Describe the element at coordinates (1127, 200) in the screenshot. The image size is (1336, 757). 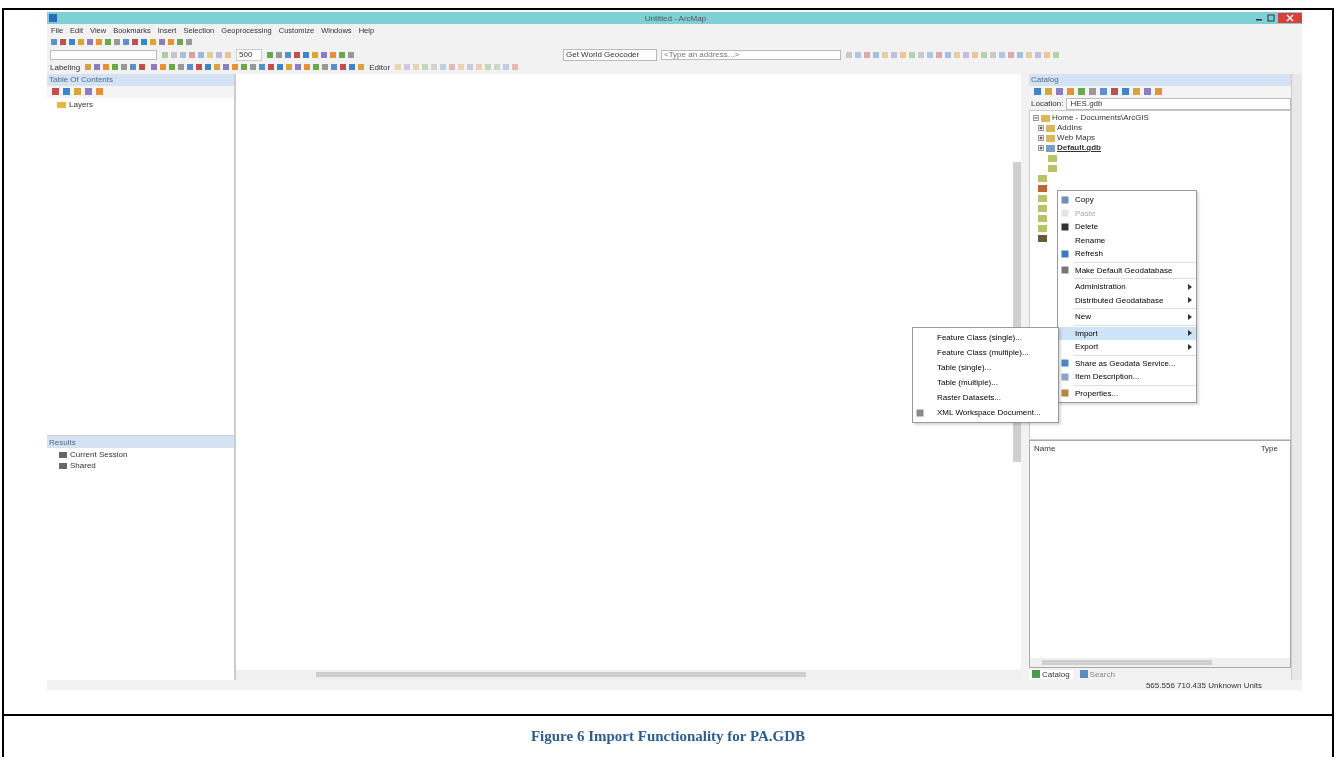
I see `menu-item: Copy` at that location.